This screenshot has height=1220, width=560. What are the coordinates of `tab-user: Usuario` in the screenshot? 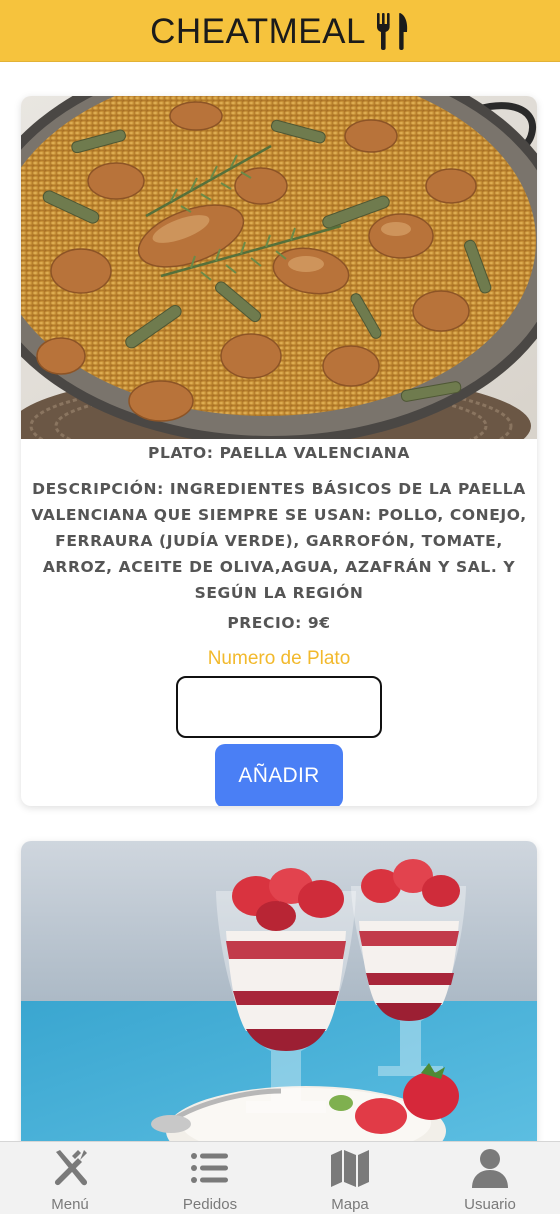 It's located at (490, 1181).